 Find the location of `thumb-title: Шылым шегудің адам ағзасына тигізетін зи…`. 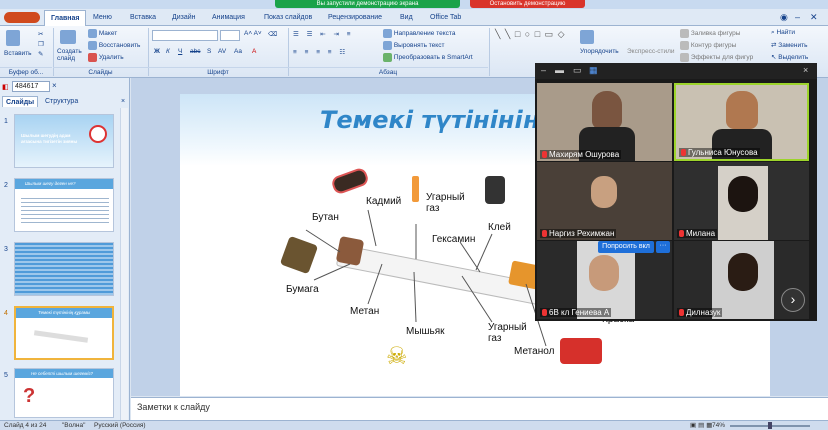

thumb-title: Шылым шегудің адам ағзасына тигізетін зи… is located at coordinates (49, 138).